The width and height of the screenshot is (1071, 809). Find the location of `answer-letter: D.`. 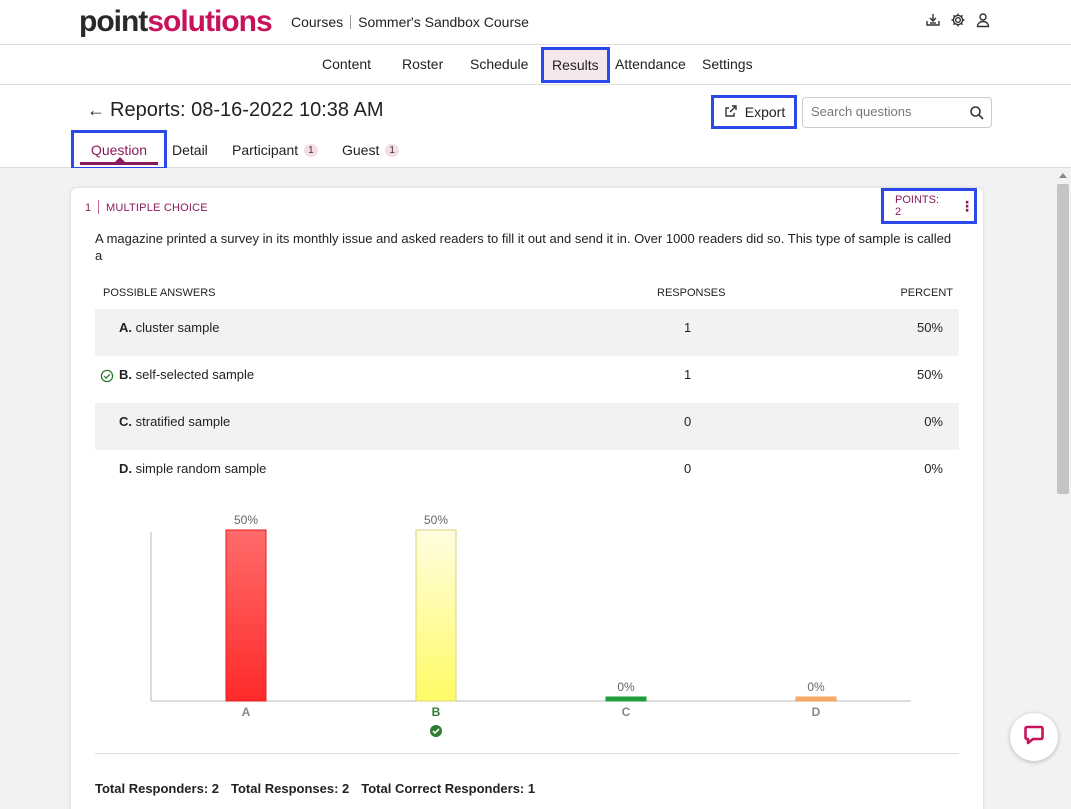

answer-letter: D. is located at coordinates (125, 468).